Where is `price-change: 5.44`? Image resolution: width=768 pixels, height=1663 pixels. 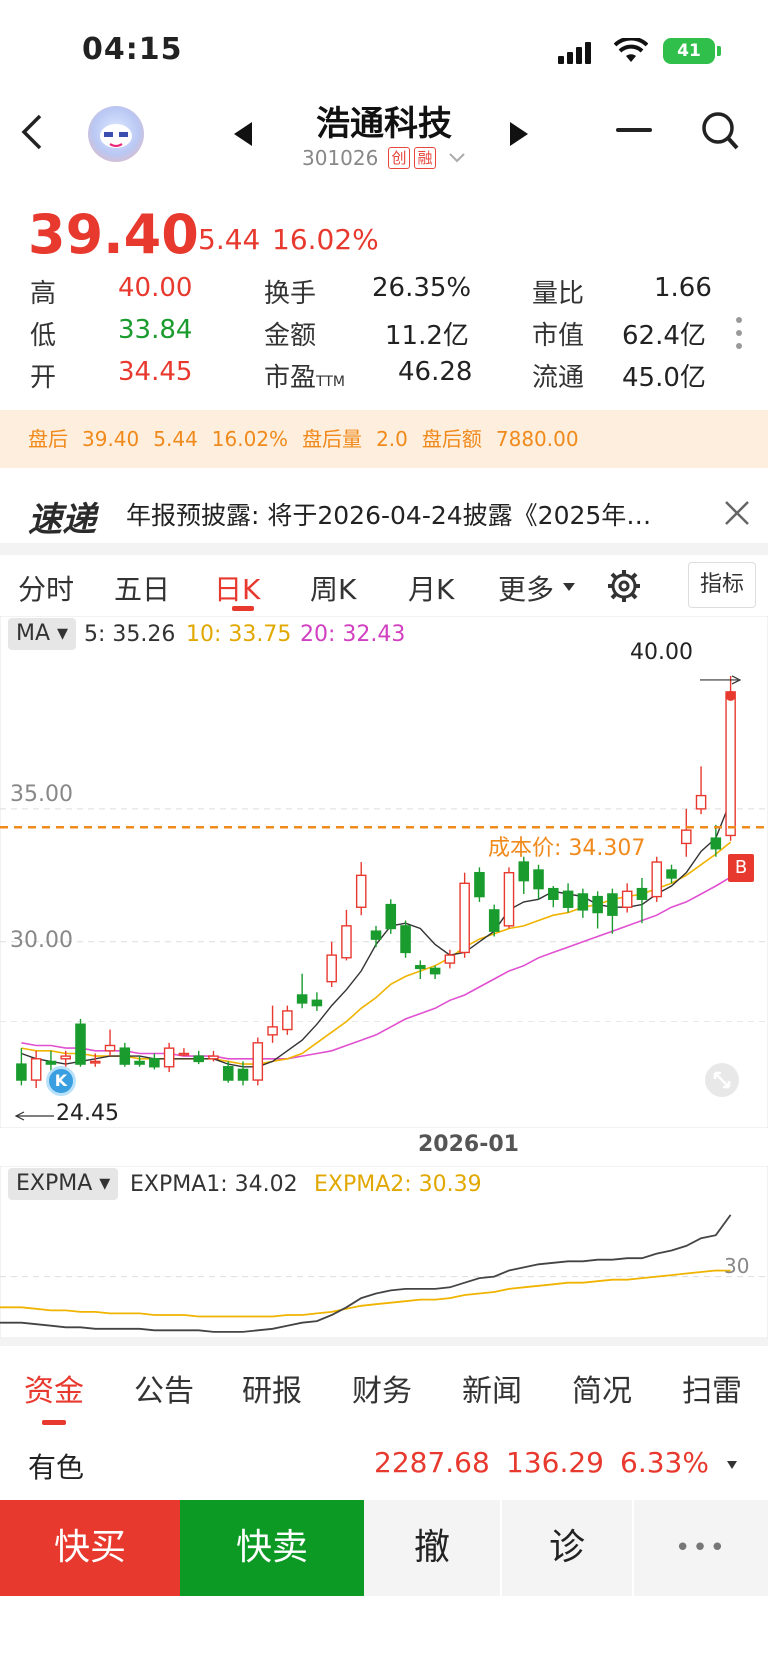 price-change: 5.44 is located at coordinates (229, 239).